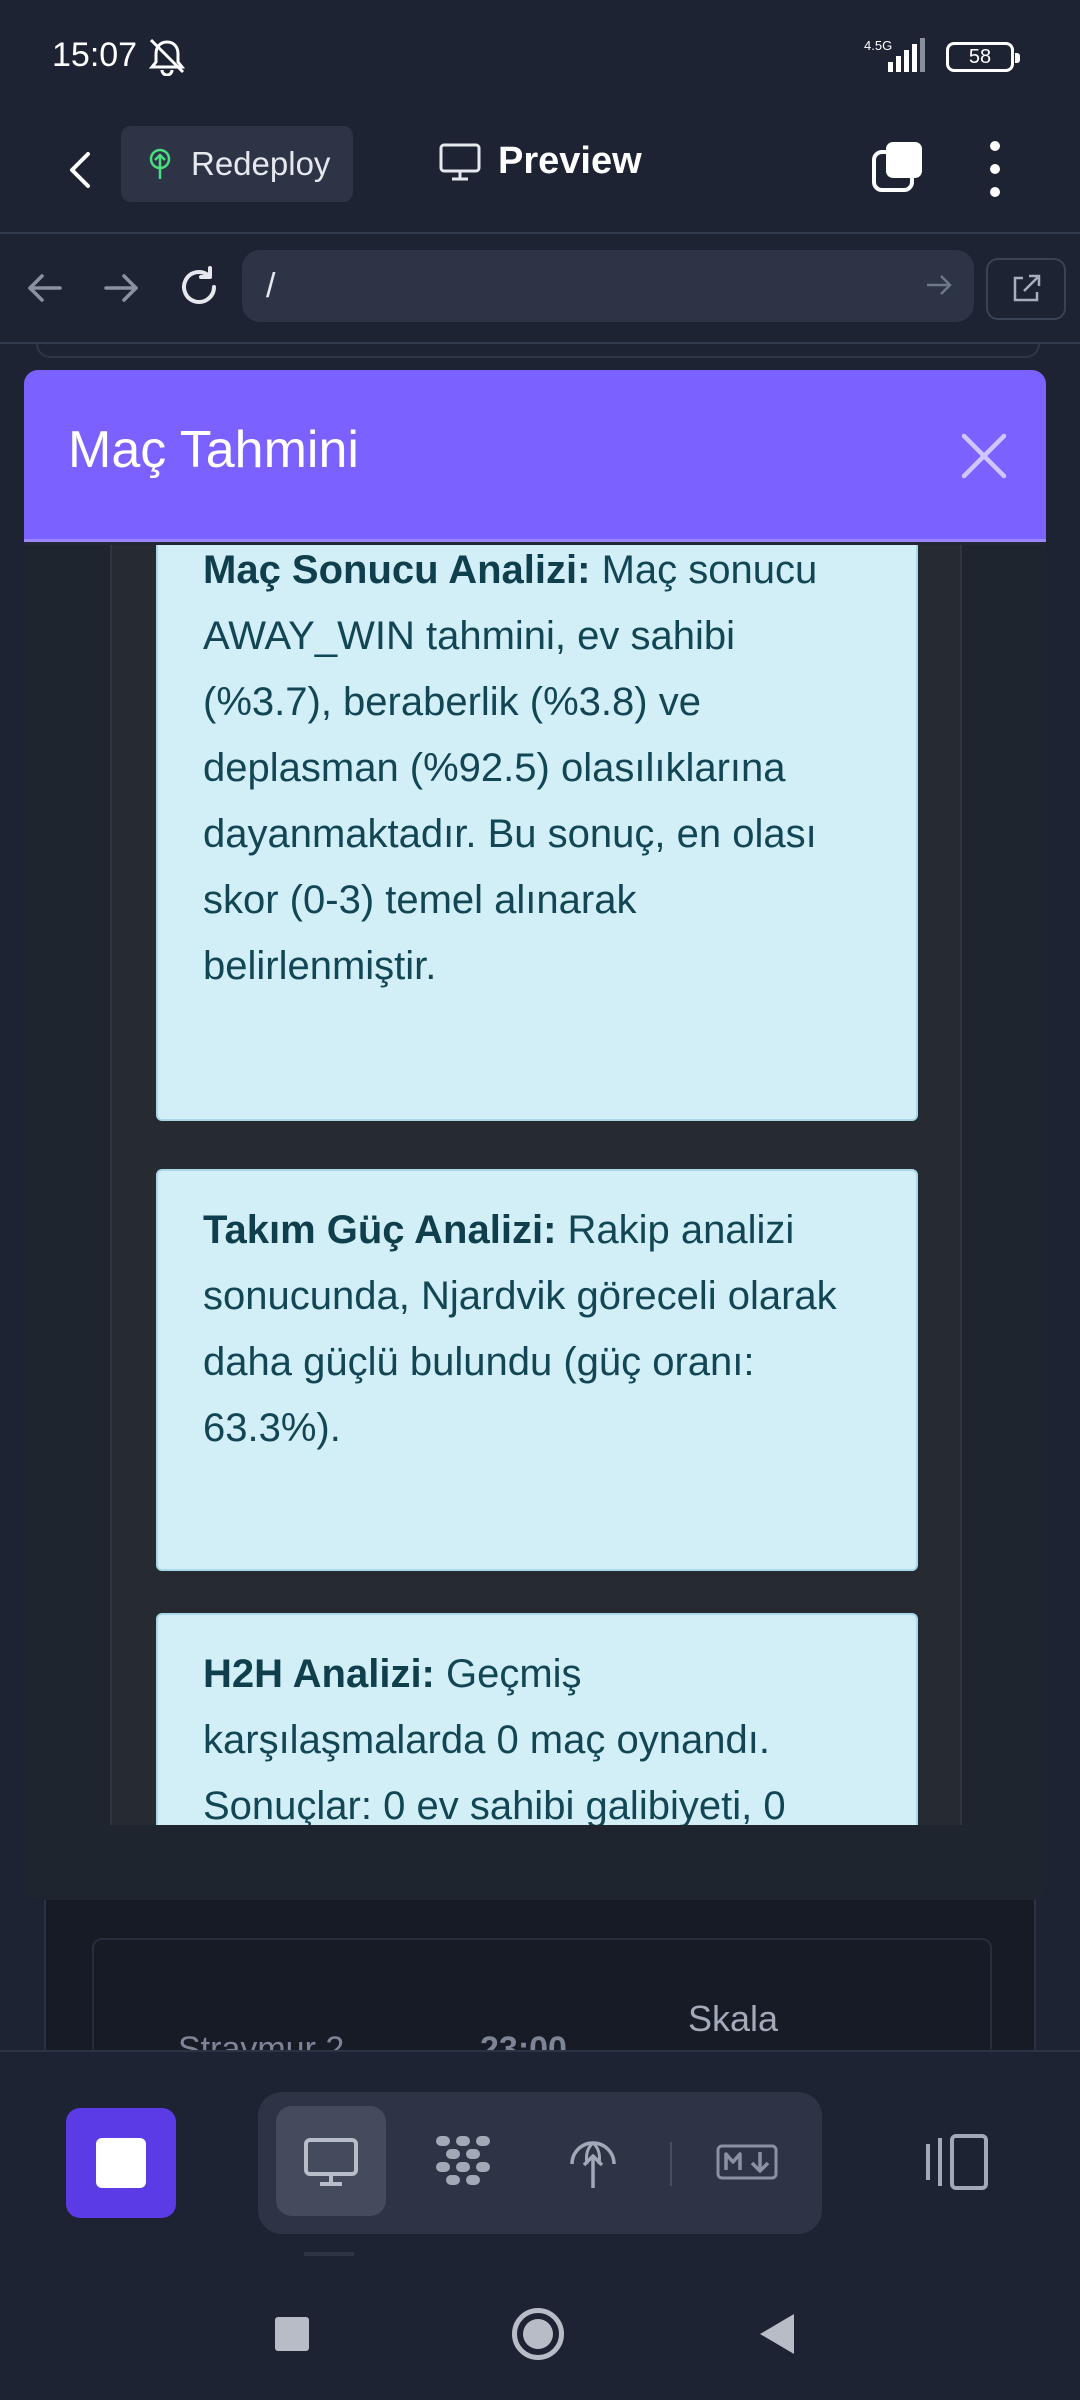 This screenshot has width=1080, height=2400. I want to click on preview-mode-button, so click(331, 2161).